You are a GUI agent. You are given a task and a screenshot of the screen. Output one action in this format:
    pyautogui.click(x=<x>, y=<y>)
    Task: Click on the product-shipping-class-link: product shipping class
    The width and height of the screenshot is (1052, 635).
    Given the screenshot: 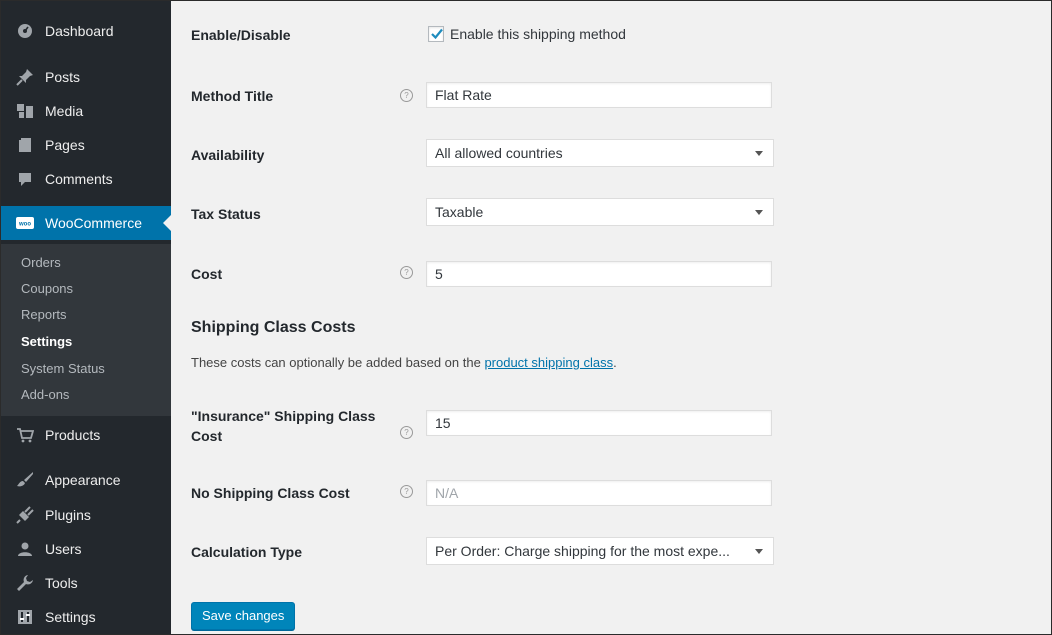 What is the action you would take?
    pyautogui.click(x=548, y=362)
    